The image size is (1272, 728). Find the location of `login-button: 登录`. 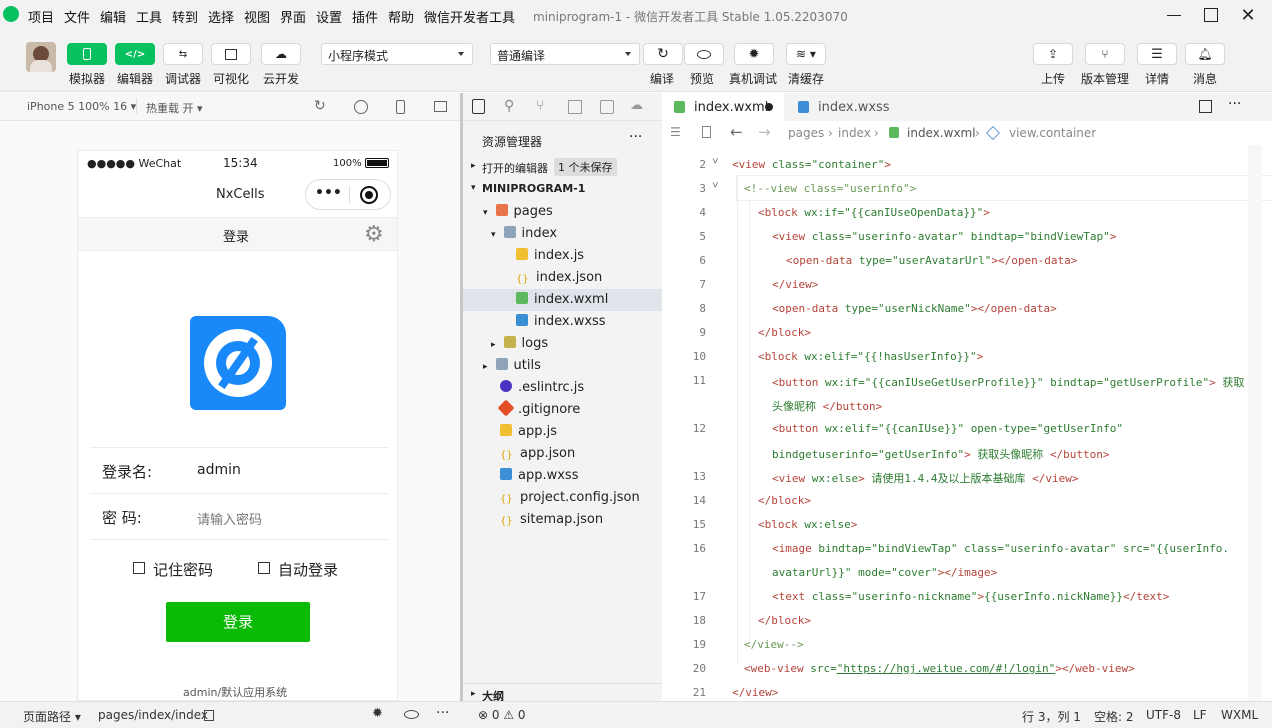

login-button: 登录 is located at coordinates (238, 622).